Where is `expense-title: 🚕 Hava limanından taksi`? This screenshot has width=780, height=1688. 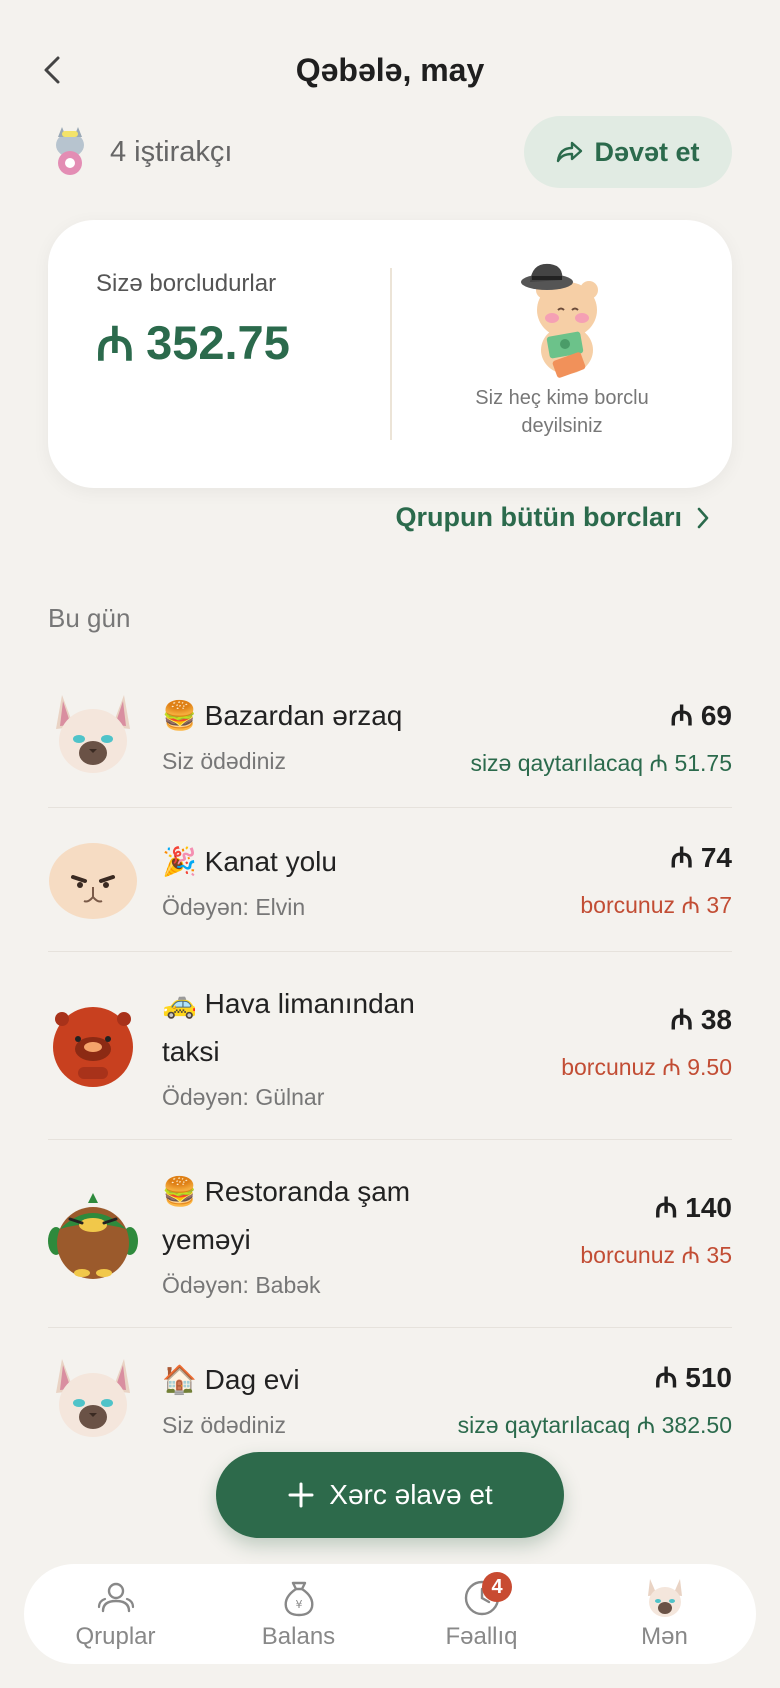 expense-title: 🚕 Hava limanından taksi is located at coordinates (312, 1028).